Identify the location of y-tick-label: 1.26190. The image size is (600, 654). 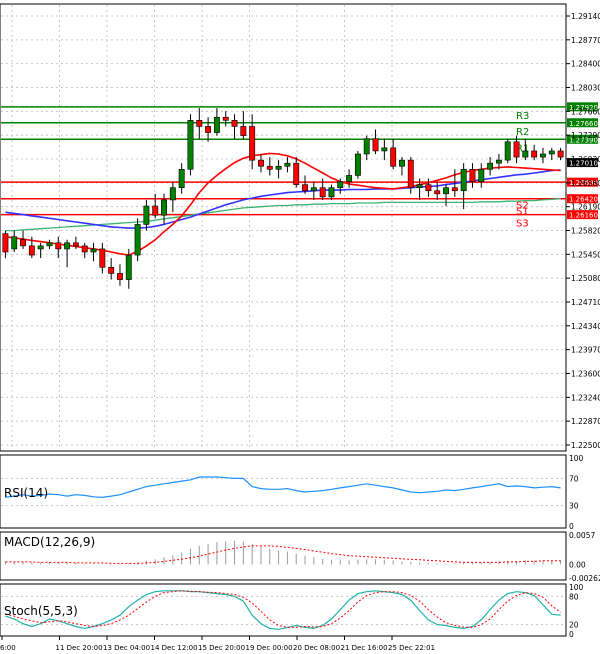
(585, 207).